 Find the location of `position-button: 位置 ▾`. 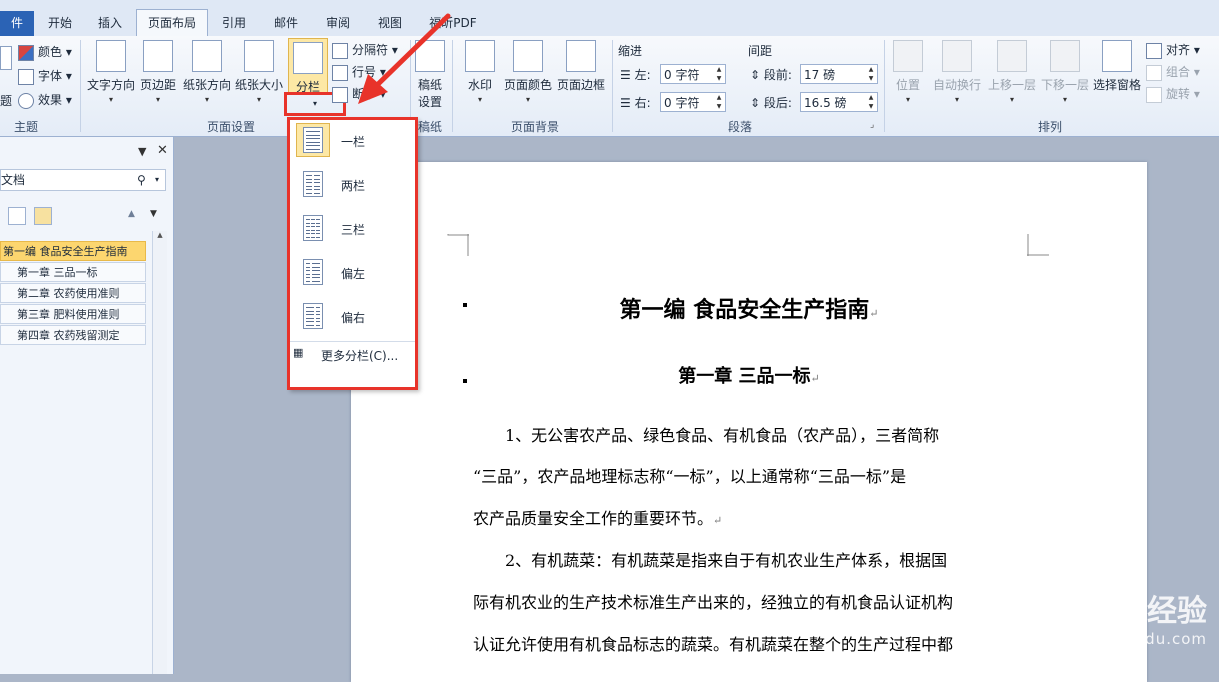

position-button: 位置 ▾ is located at coordinates (908, 72).